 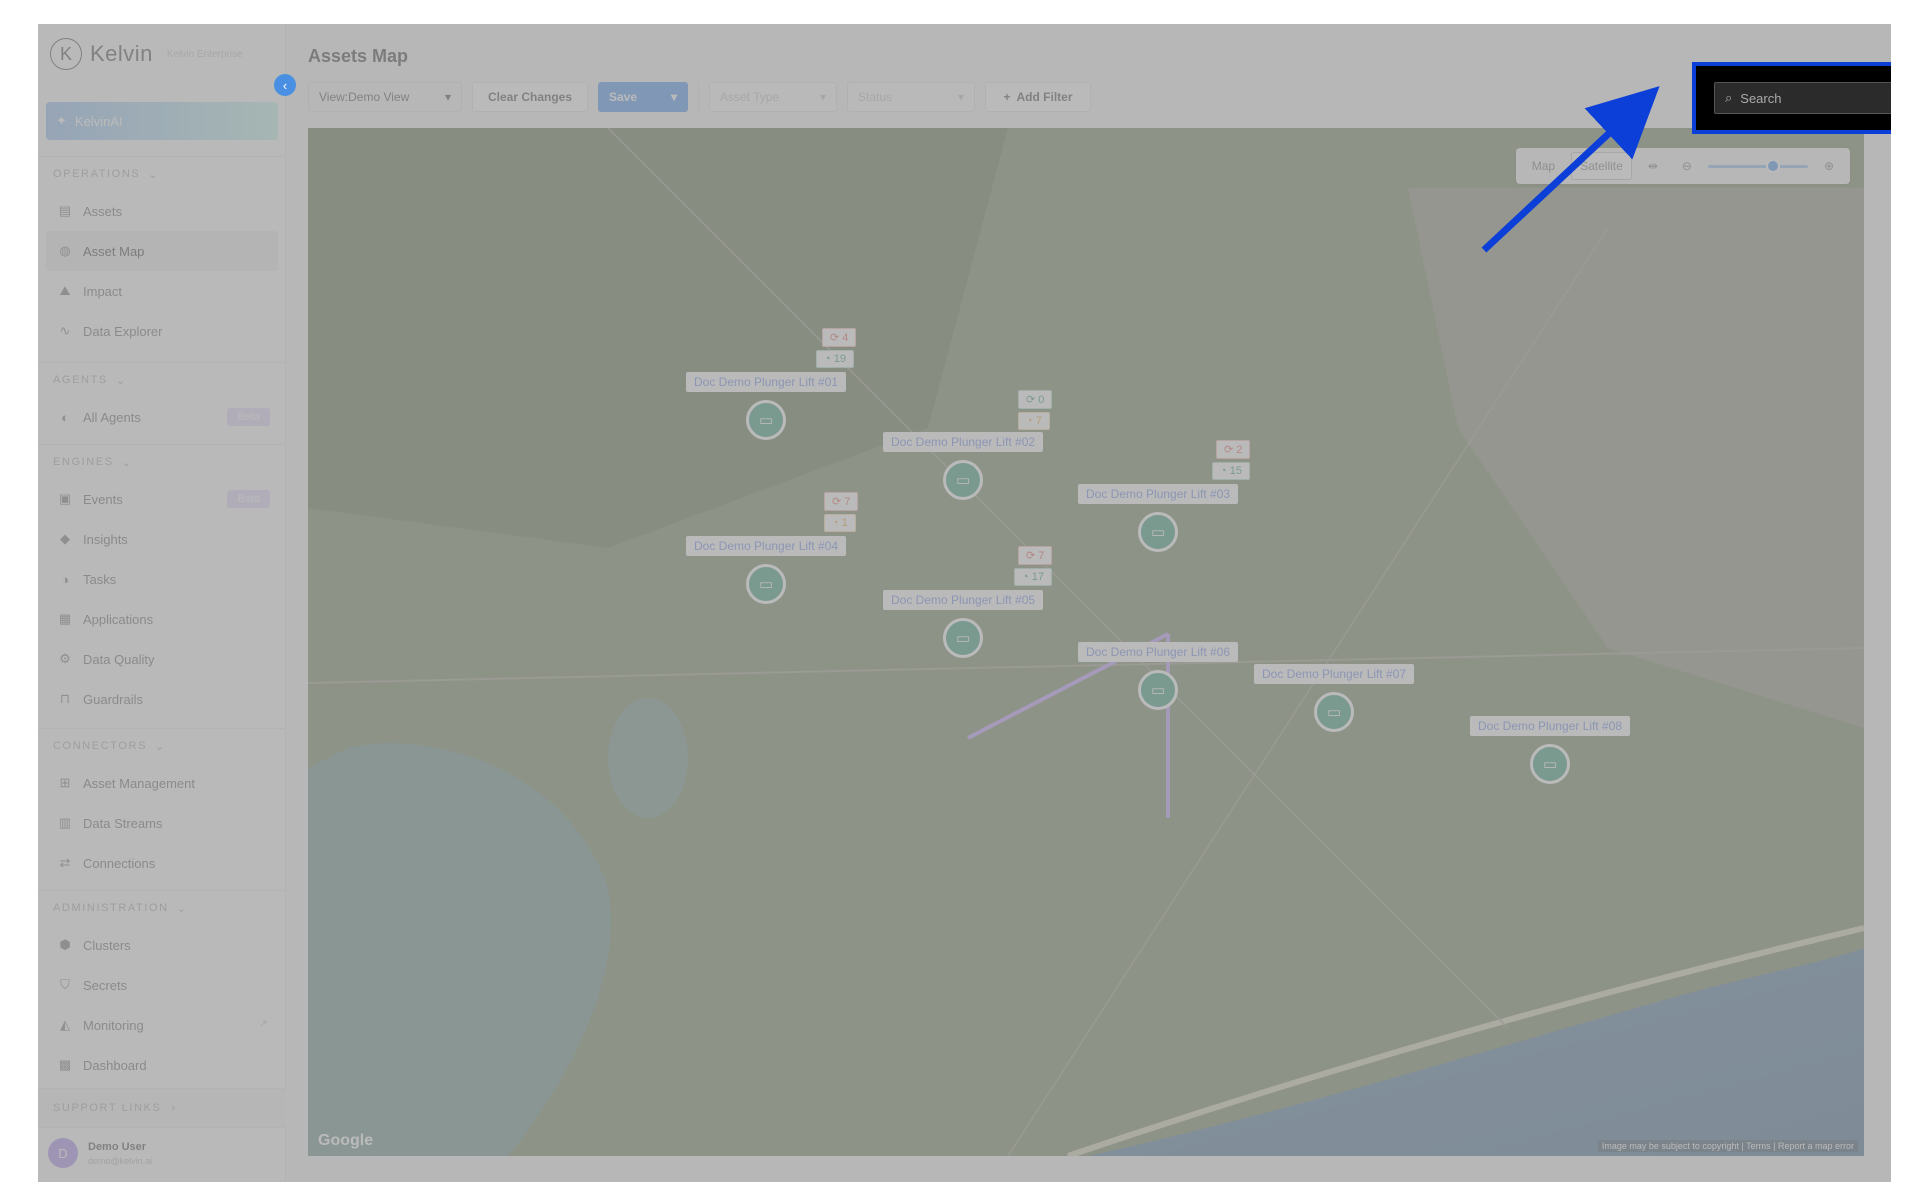 What do you see at coordinates (1570, 169) in the screenshot?
I see `annotation-arrow` at bounding box center [1570, 169].